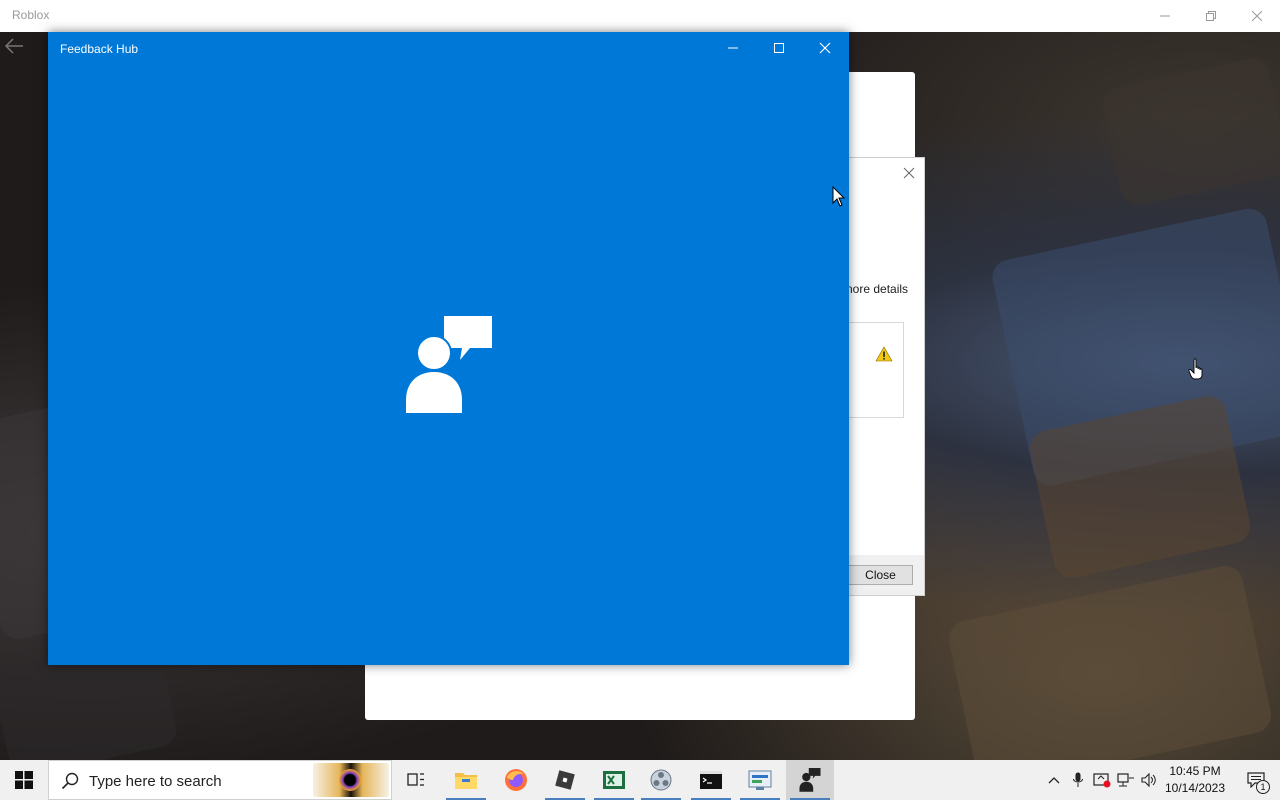 The height and width of the screenshot is (800, 1280). Describe the element at coordinates (449, 364) in the screenshot. I see `feedback-hub-splash-icon` at that location.